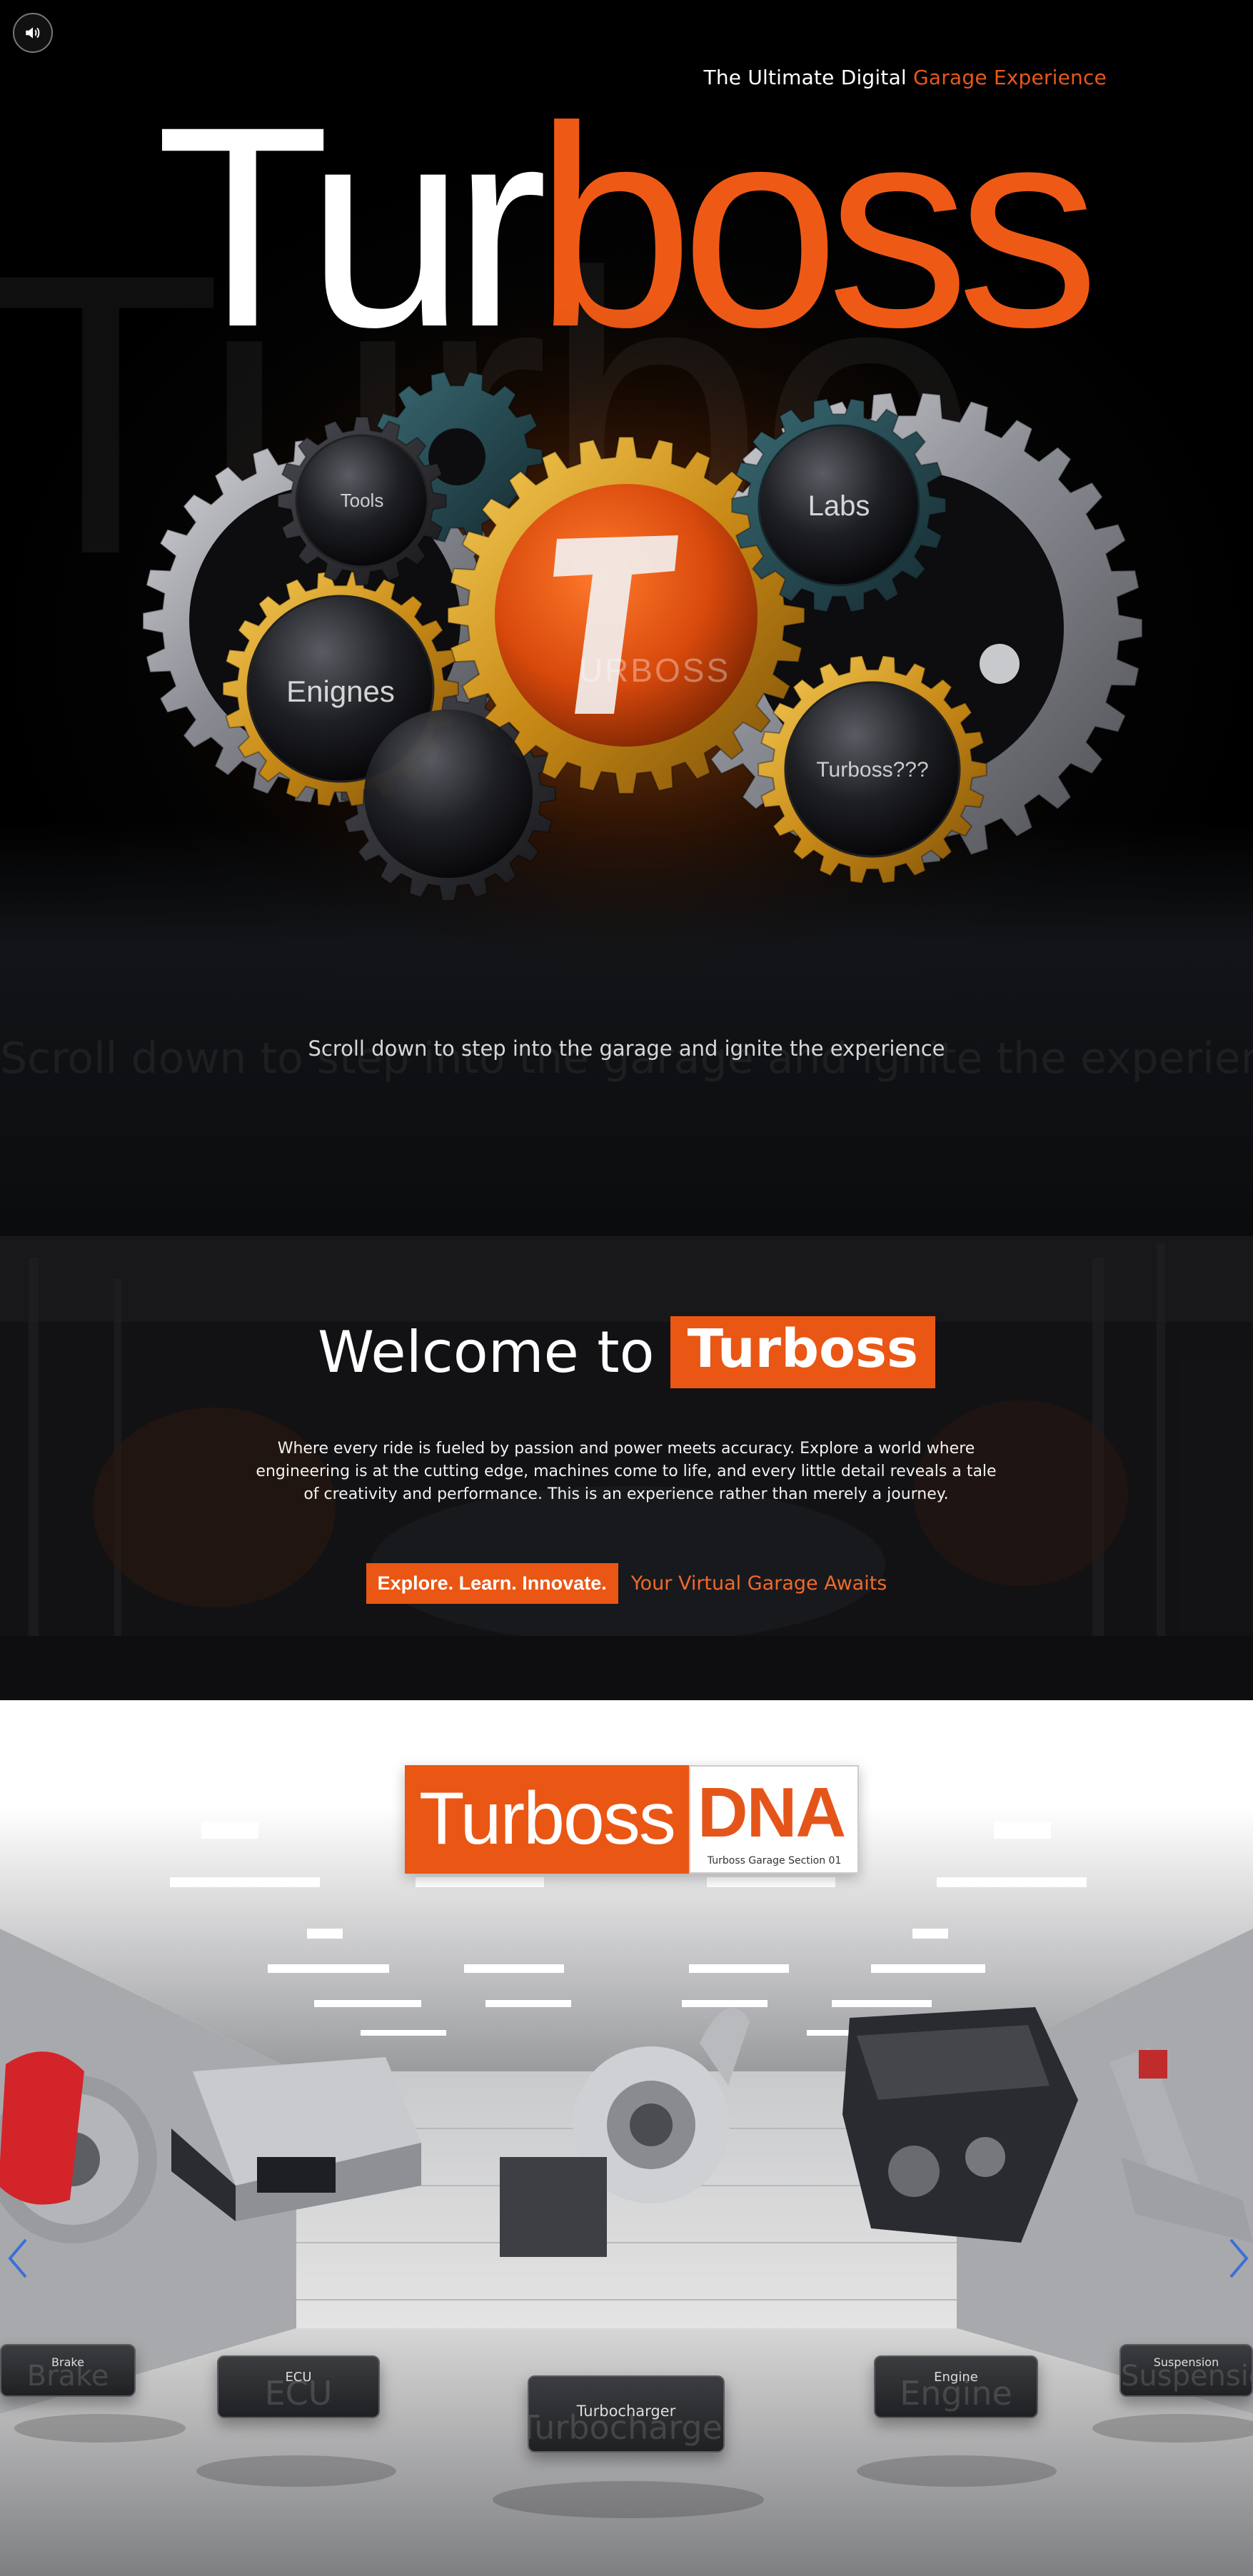 This screenshot has height=2576, width=1253. Describe the element at coordinates (654, 670) in the screenshot. I see `center-gear-text: URBOSS` at that location.